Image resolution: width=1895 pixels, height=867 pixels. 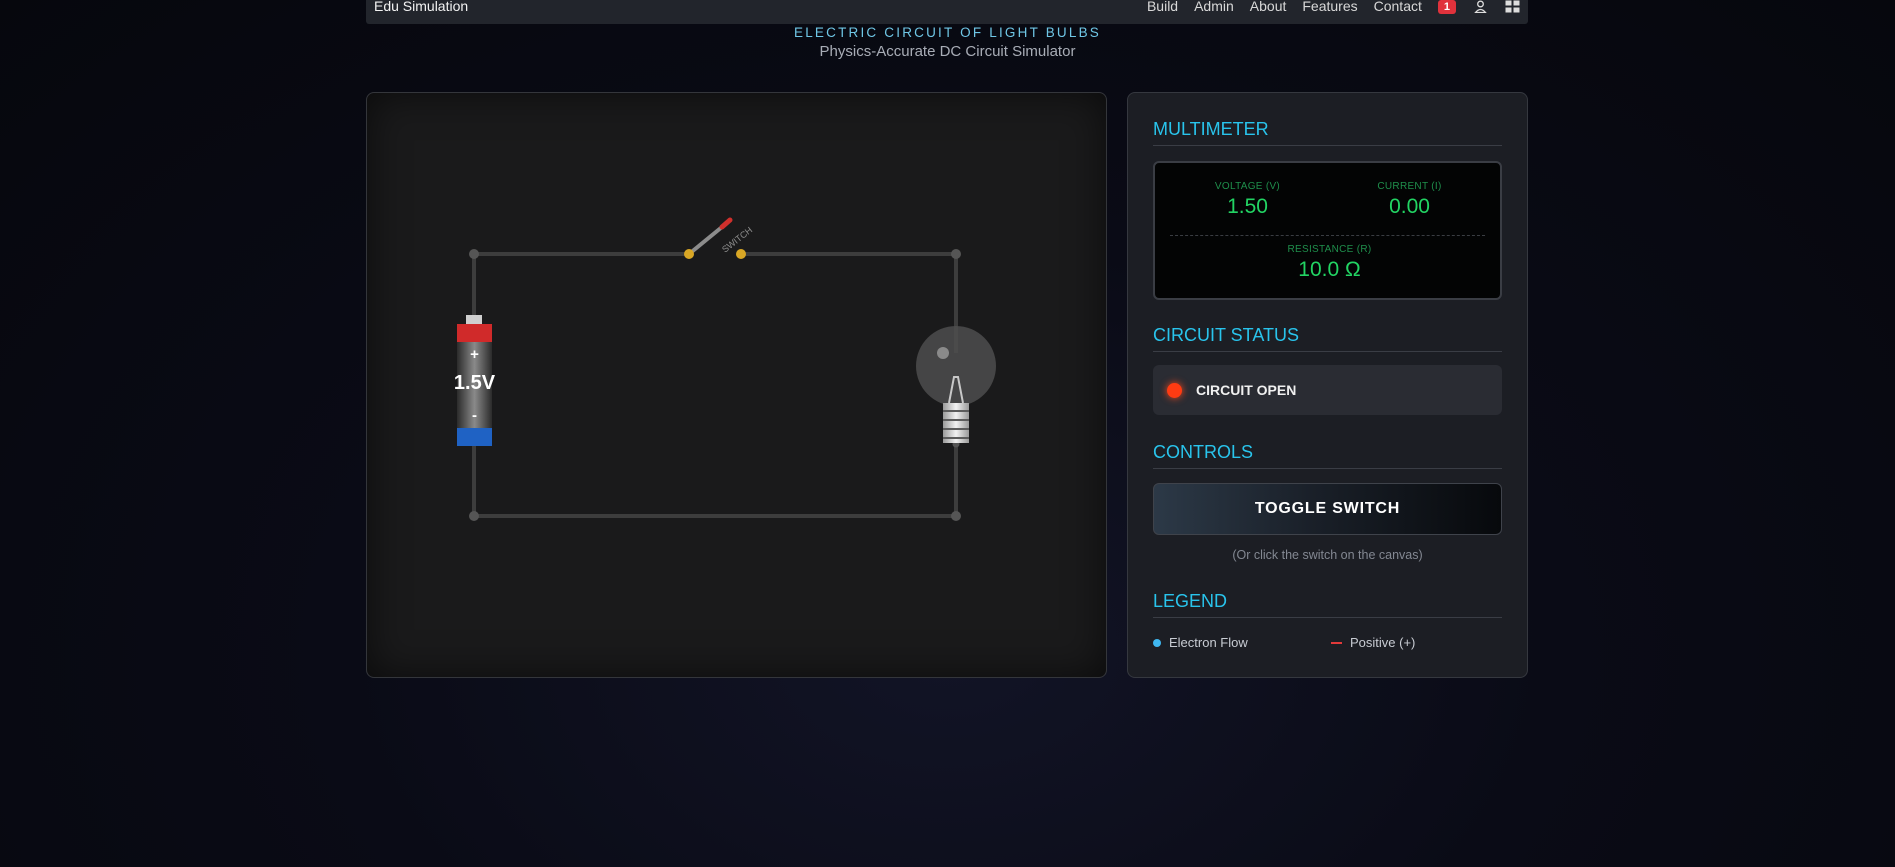 I want to click on electron-flow-dot-icon, so click(x=1157, y=642).